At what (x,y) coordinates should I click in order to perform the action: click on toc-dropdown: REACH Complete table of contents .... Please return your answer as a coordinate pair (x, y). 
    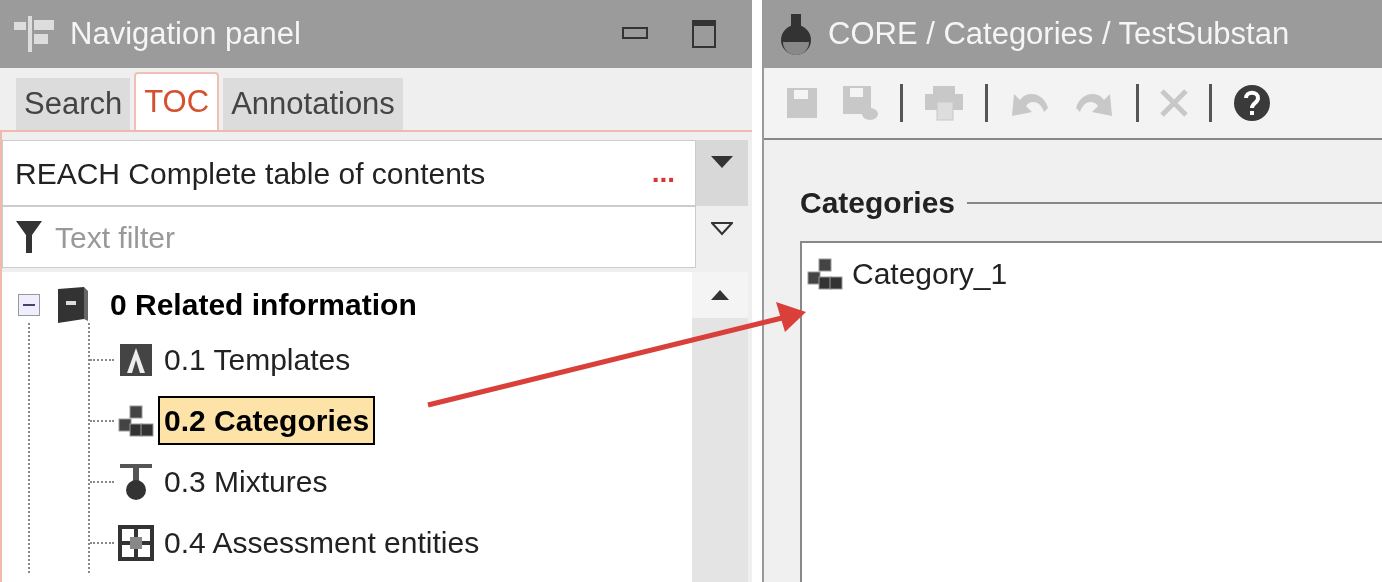
    Looking at the image, I should click on (349, 173).